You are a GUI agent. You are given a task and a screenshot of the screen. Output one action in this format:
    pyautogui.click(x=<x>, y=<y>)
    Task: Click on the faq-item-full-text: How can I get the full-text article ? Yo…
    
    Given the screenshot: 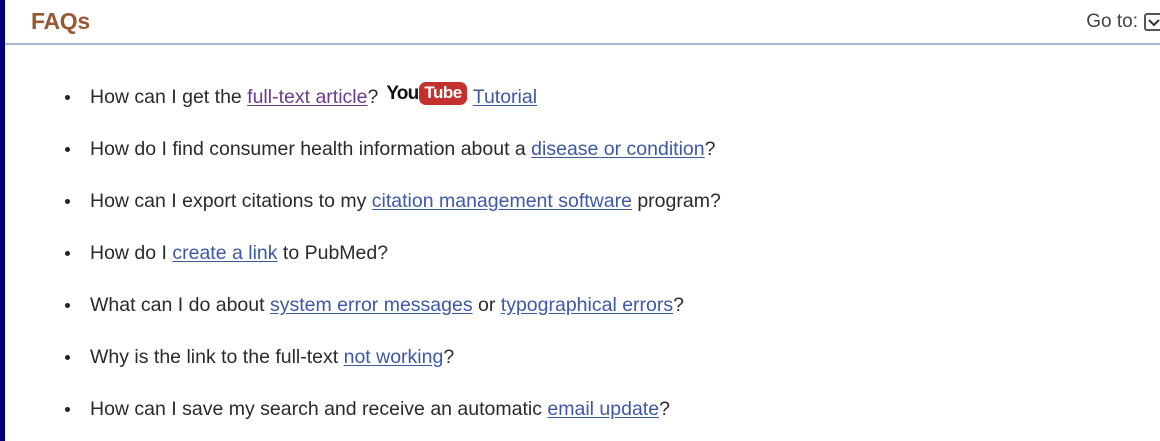 What is the action you would take?
    pyautogui.click(x=301, y=95)
    